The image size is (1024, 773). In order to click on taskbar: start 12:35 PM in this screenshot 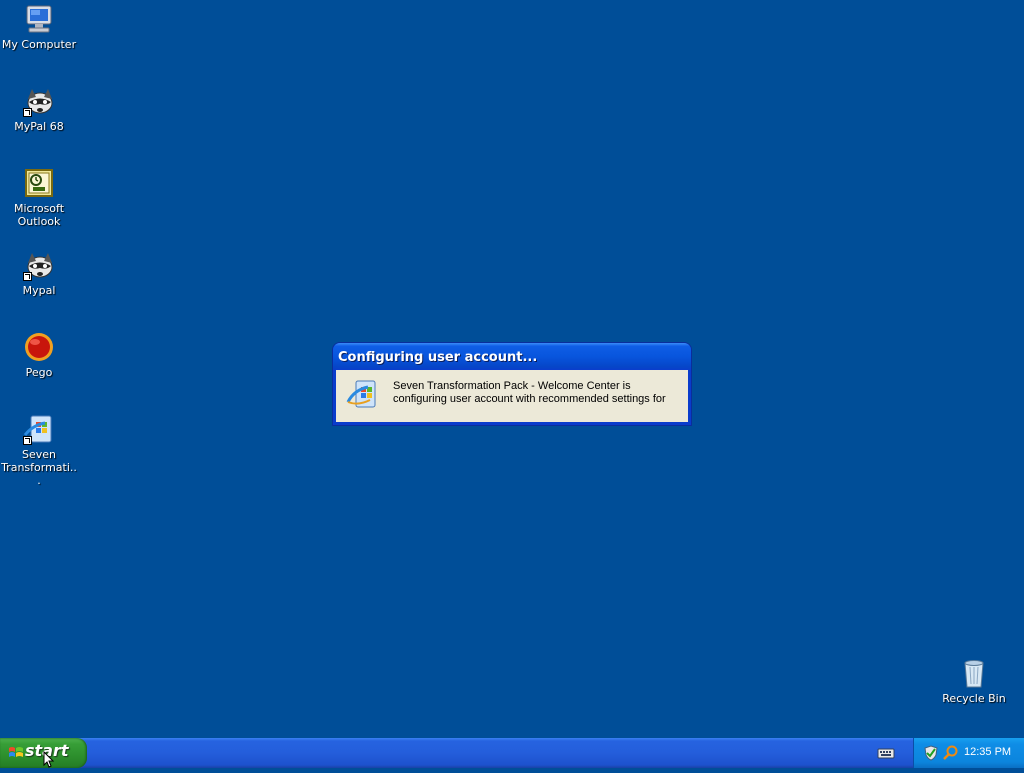, I will do `click(512, 753)`.